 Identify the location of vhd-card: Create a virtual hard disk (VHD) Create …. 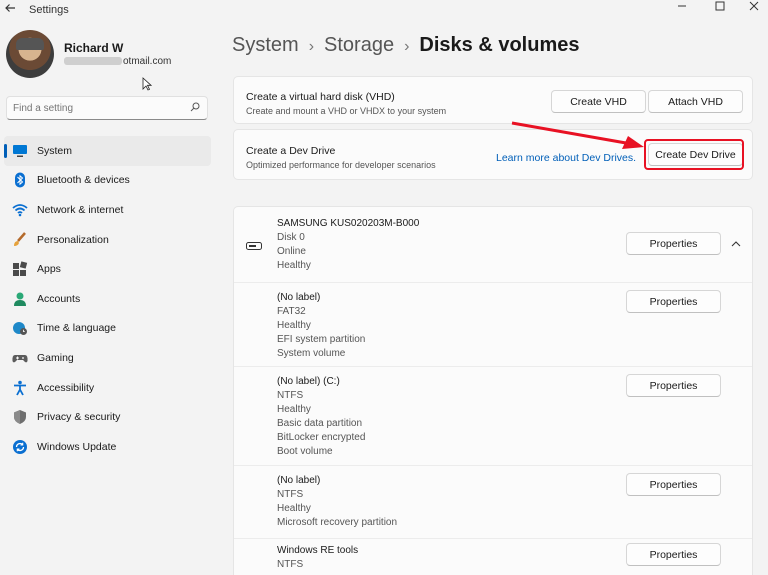
(493, 100).